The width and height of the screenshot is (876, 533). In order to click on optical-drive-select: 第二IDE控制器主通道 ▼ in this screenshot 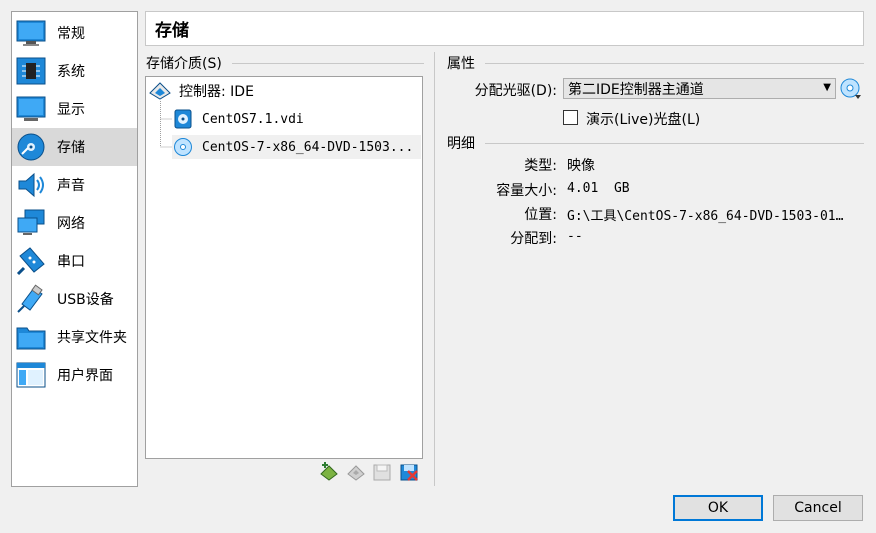, I will do `click(699, 88)`.